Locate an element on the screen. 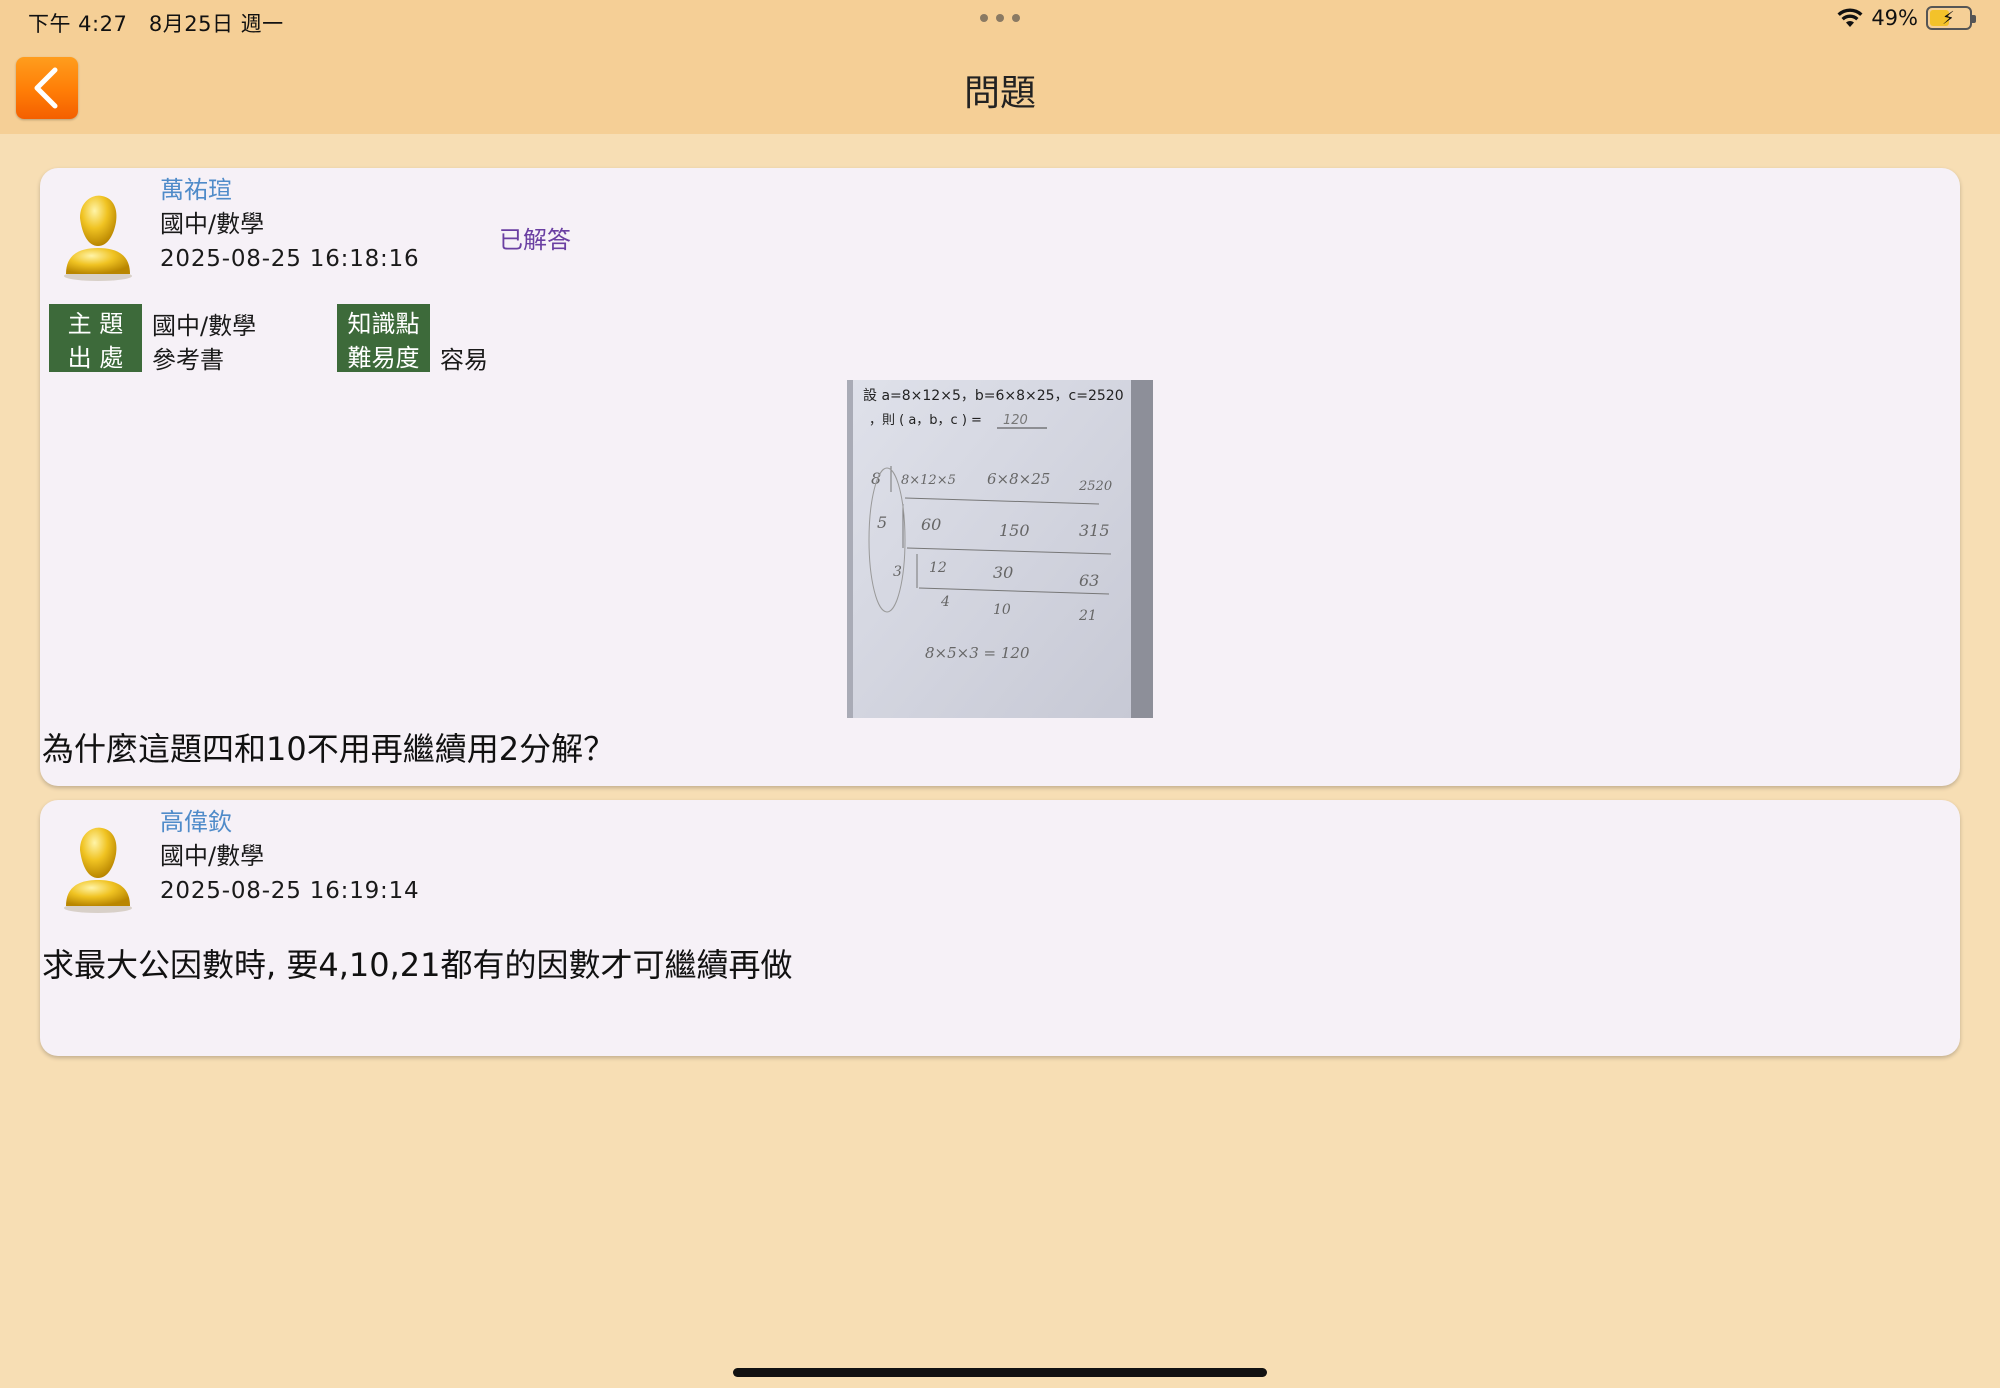 Image resolution: width=2000 pixels, height=1388 pixels. photo-row-4-a: 4 is located at coordinates (945, 602).